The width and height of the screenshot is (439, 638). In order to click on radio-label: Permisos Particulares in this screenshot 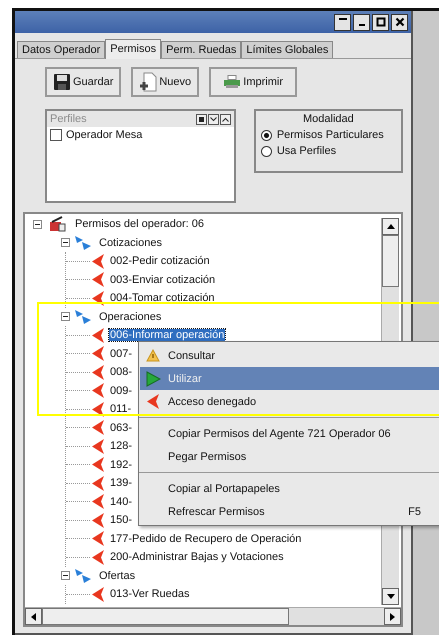, I will do `click(330, 135)`.